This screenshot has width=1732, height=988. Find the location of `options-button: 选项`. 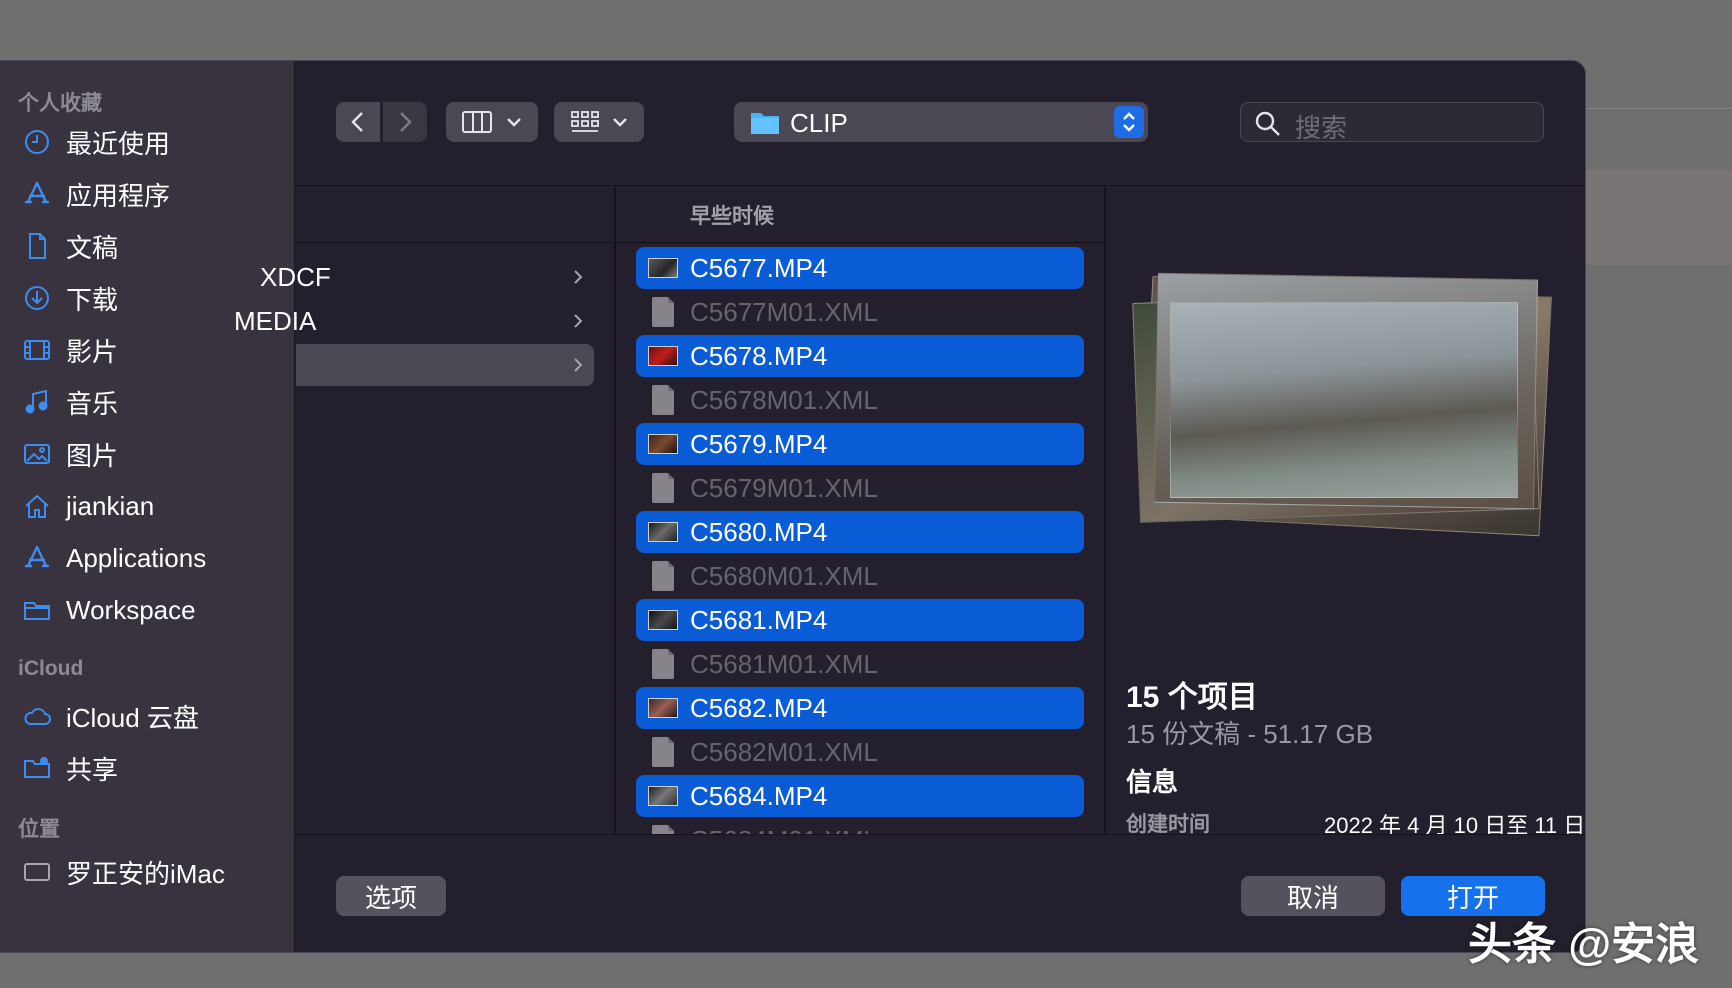

options-button: 选项 is located at coordinates (391, 896).